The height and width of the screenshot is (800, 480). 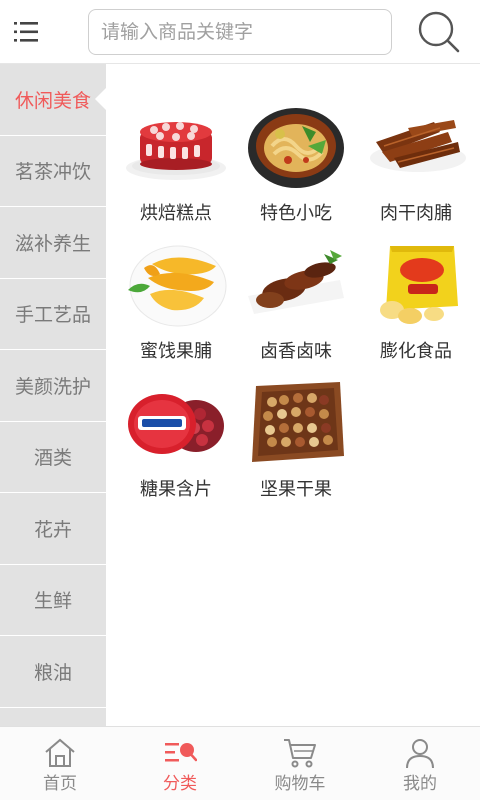 I want to click on sidebar-item-snacks: 休闲美食, so click(x=53, y=100).